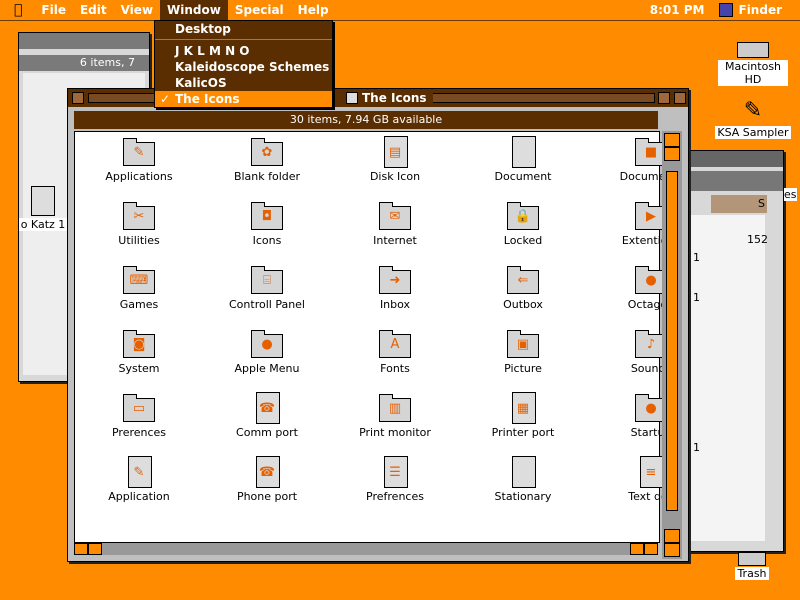 The image size is (800, 600). I want to click on desktop-icon-trash: Trash, so click(752, 566).